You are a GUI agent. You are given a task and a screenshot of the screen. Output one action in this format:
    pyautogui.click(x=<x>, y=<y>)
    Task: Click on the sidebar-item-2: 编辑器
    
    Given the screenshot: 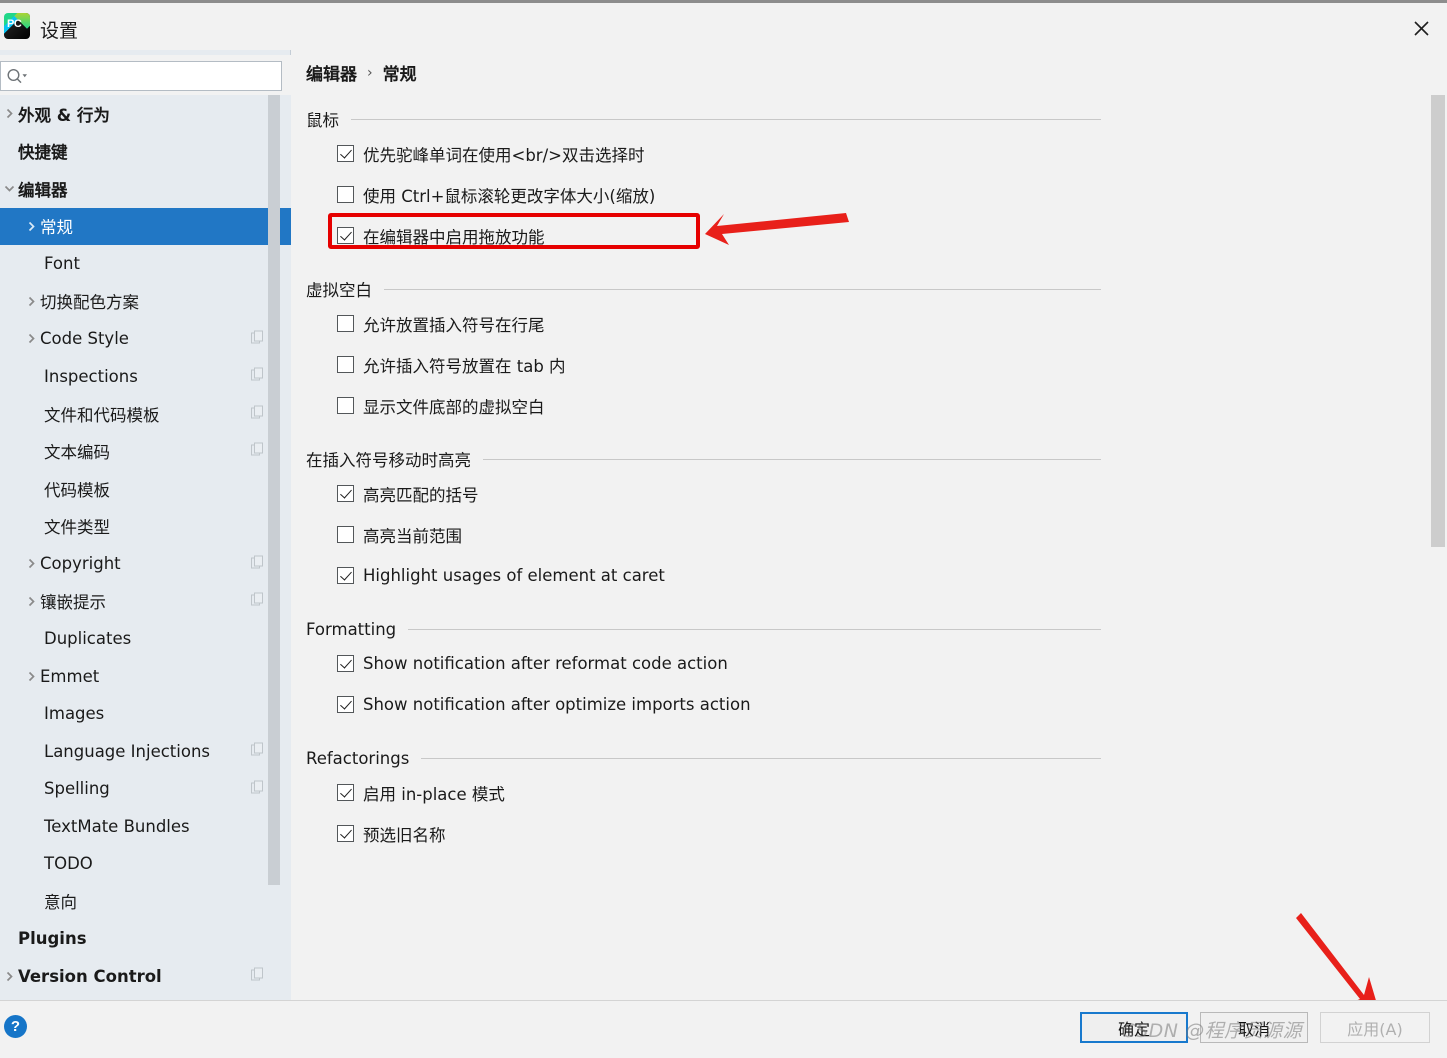 What is the action you would take?
    pyautogui.click(x=145, y=189)
    